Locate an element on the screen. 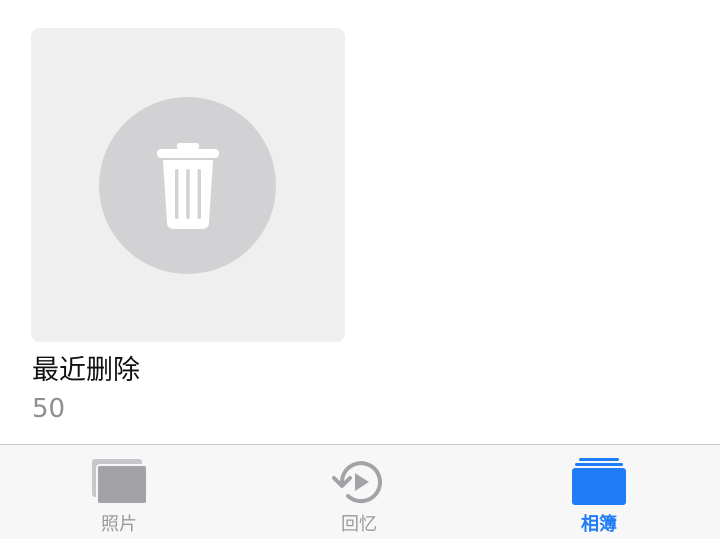  album-title: 最近删除 is located at coordinates (86, 371).